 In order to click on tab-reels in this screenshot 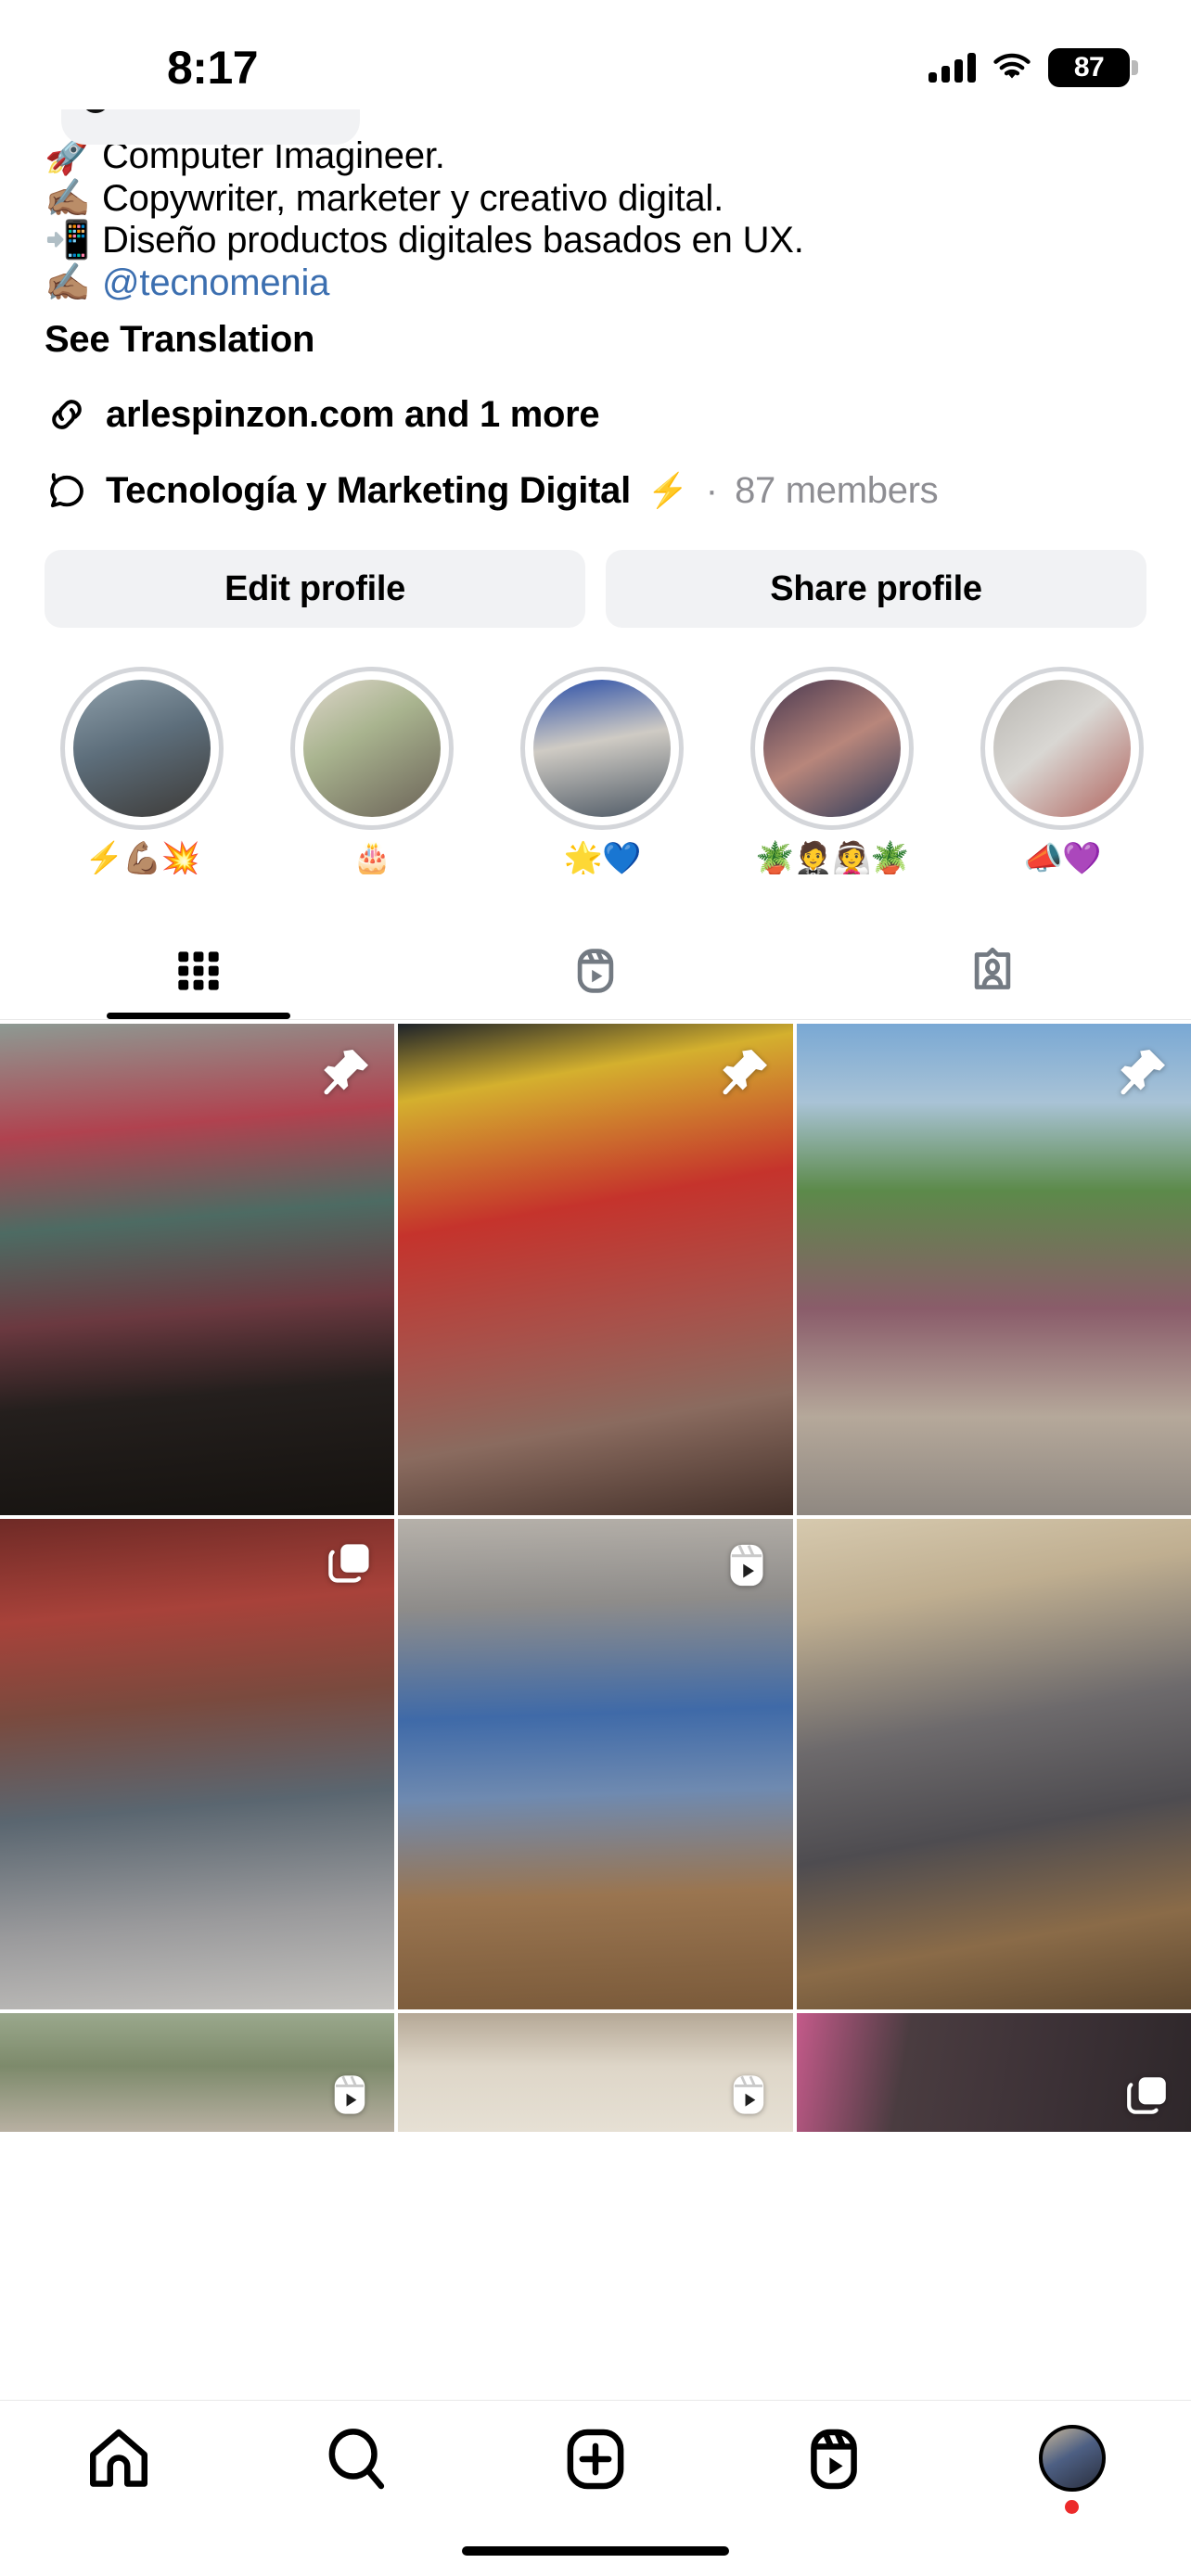, I will do `click(595, 971)`.